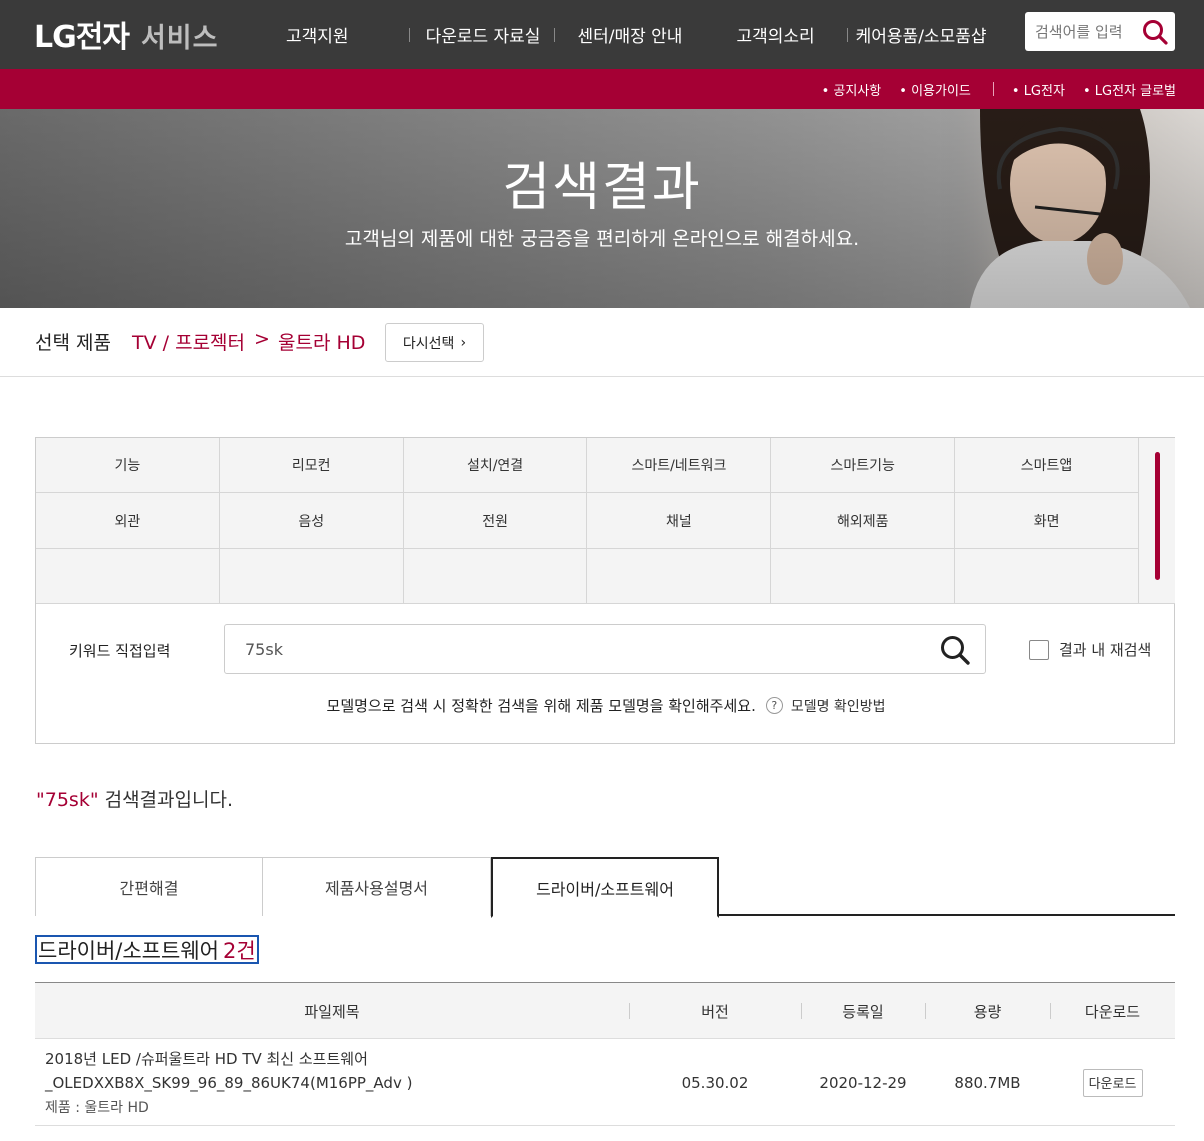 The width and height of the screenshot is (1204, 1141). I want to click on util-divider, so click(993, 89).